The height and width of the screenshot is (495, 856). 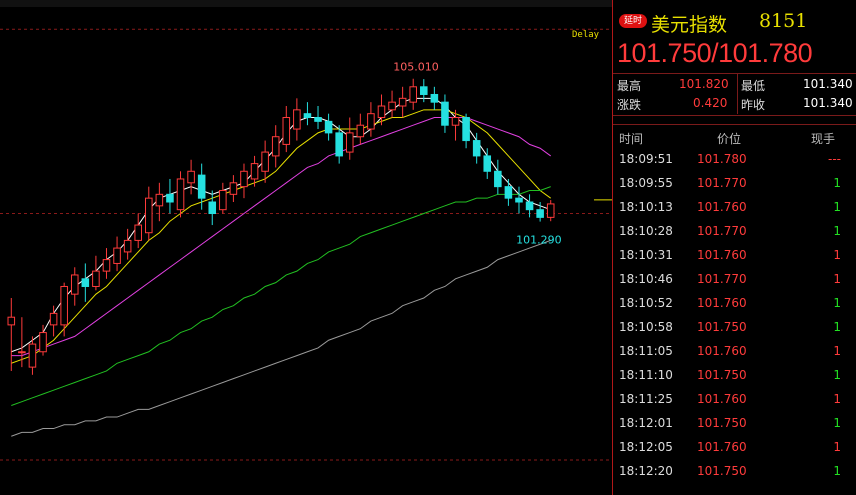 I want to click on tick-time: 18:09:55, so click(x=646, y=183).